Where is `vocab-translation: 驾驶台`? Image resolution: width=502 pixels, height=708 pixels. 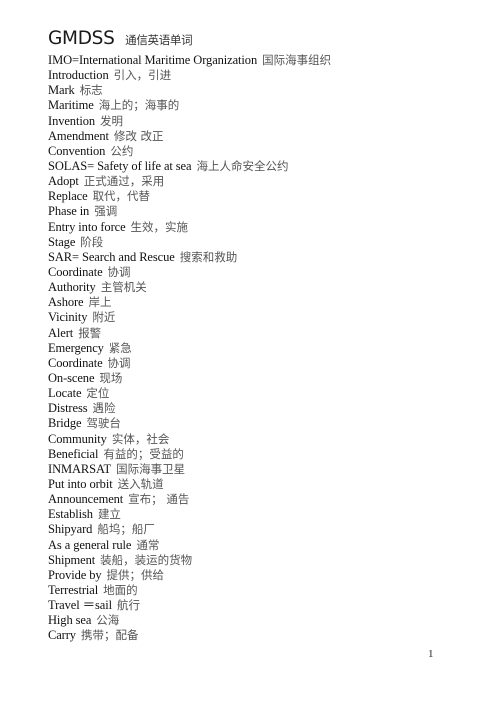 vocab-translation: 驾驶台 is located at coordinates (103, 423).